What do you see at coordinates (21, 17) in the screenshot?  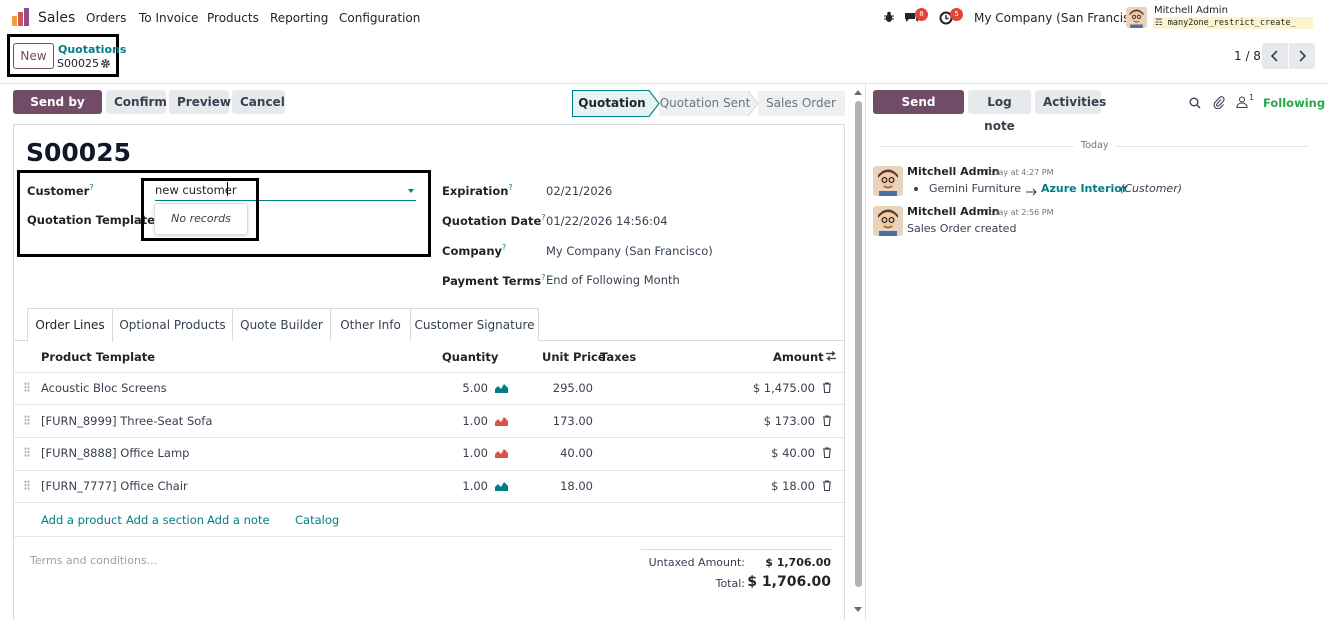 I see `sales-app-icon` at bounding box center [21, 17].